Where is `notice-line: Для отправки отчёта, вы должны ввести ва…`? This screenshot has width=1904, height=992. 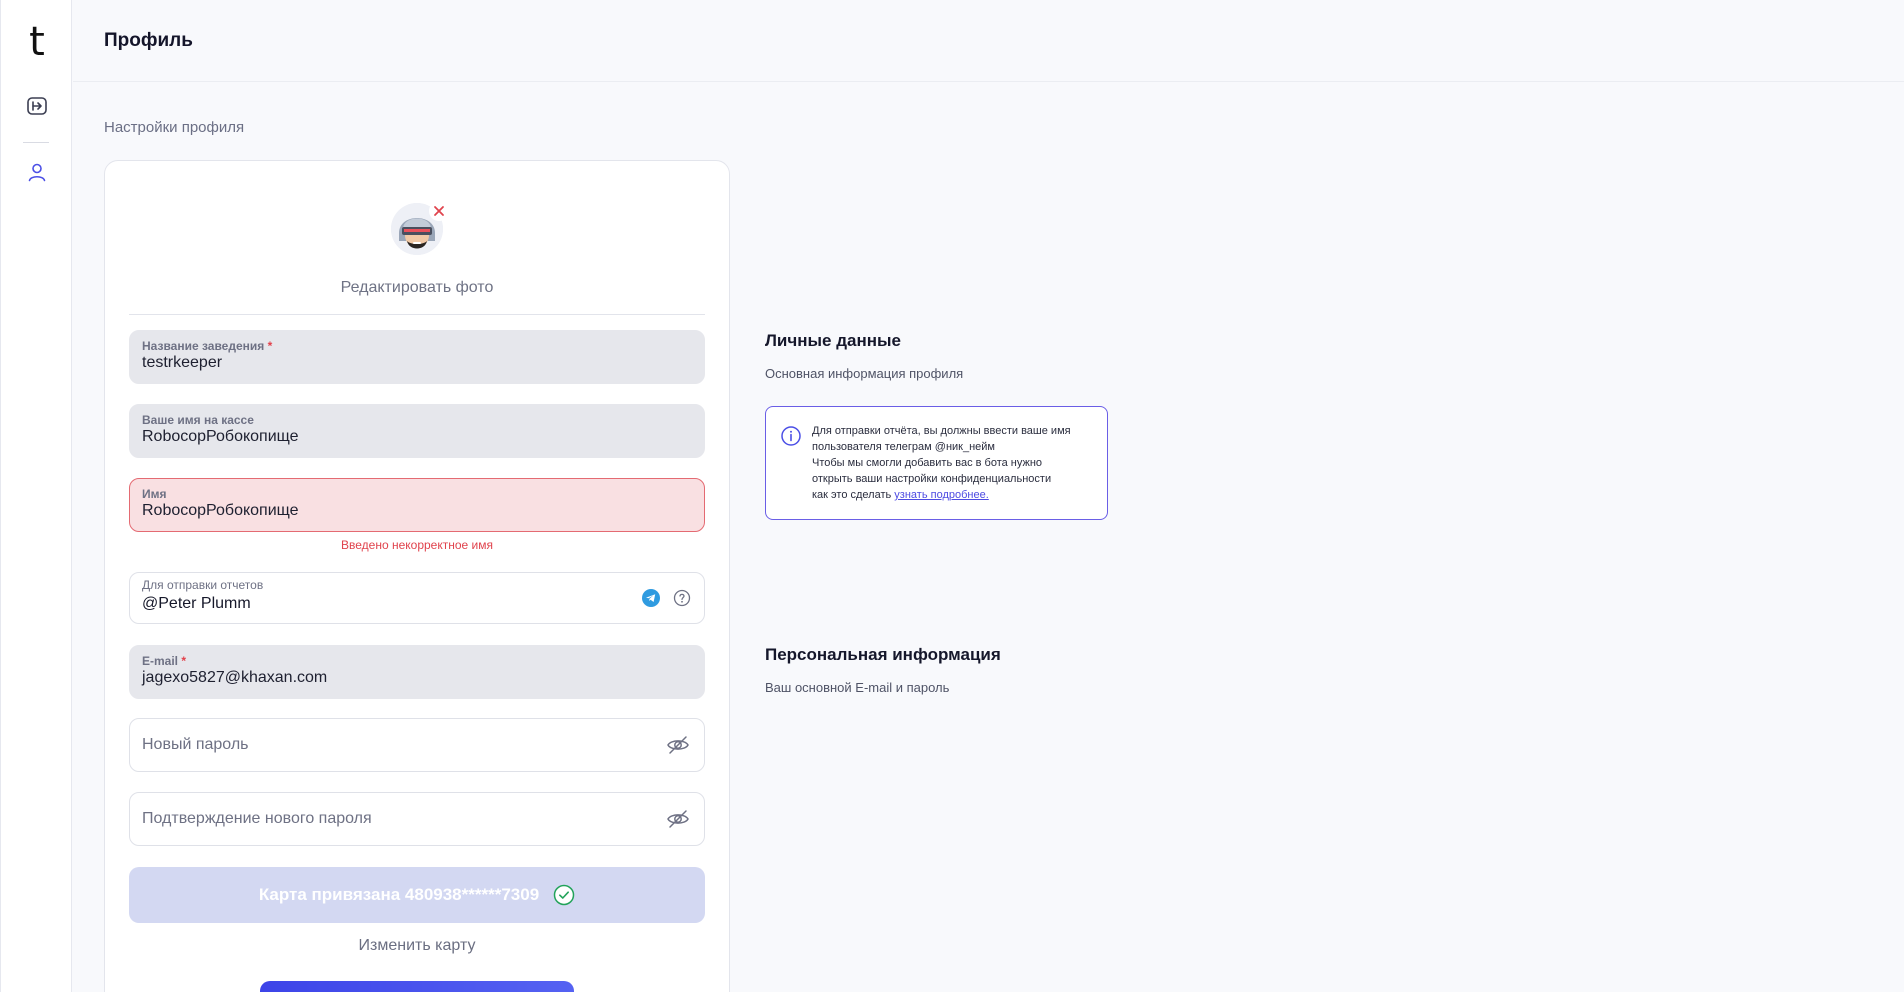
notice-line: Для отправки отчёта, вы должны ввести ва… is located at coordinates (941, 431).